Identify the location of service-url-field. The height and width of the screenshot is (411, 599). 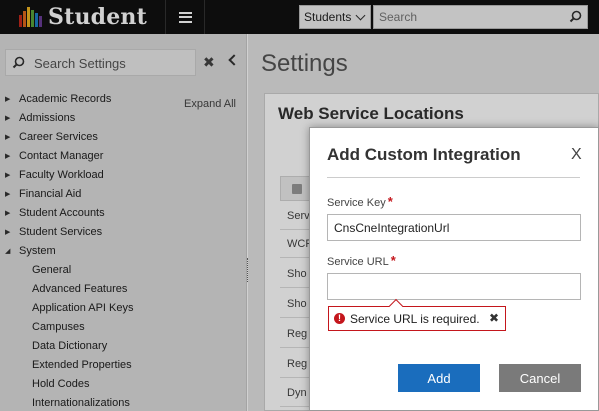
(454, 286).